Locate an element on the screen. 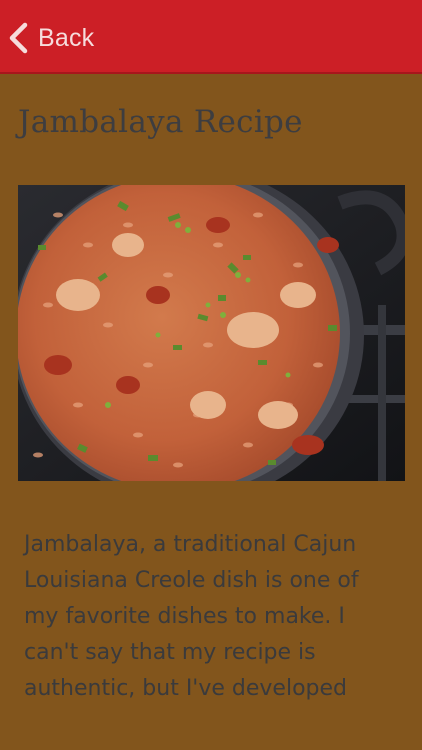 The height and width of the screenshot is (750, 422). back-button-label: Back is located at coordinates (66, 37).